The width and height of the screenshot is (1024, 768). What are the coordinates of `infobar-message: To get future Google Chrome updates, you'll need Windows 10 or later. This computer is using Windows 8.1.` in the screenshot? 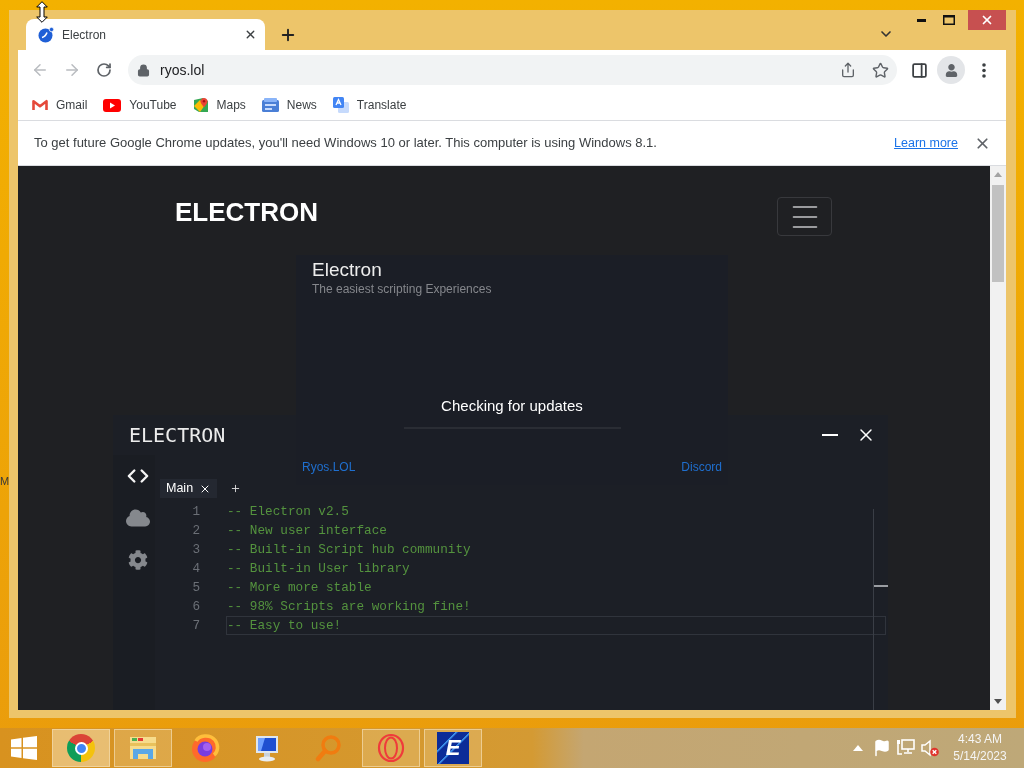 It's located at (346, 143).